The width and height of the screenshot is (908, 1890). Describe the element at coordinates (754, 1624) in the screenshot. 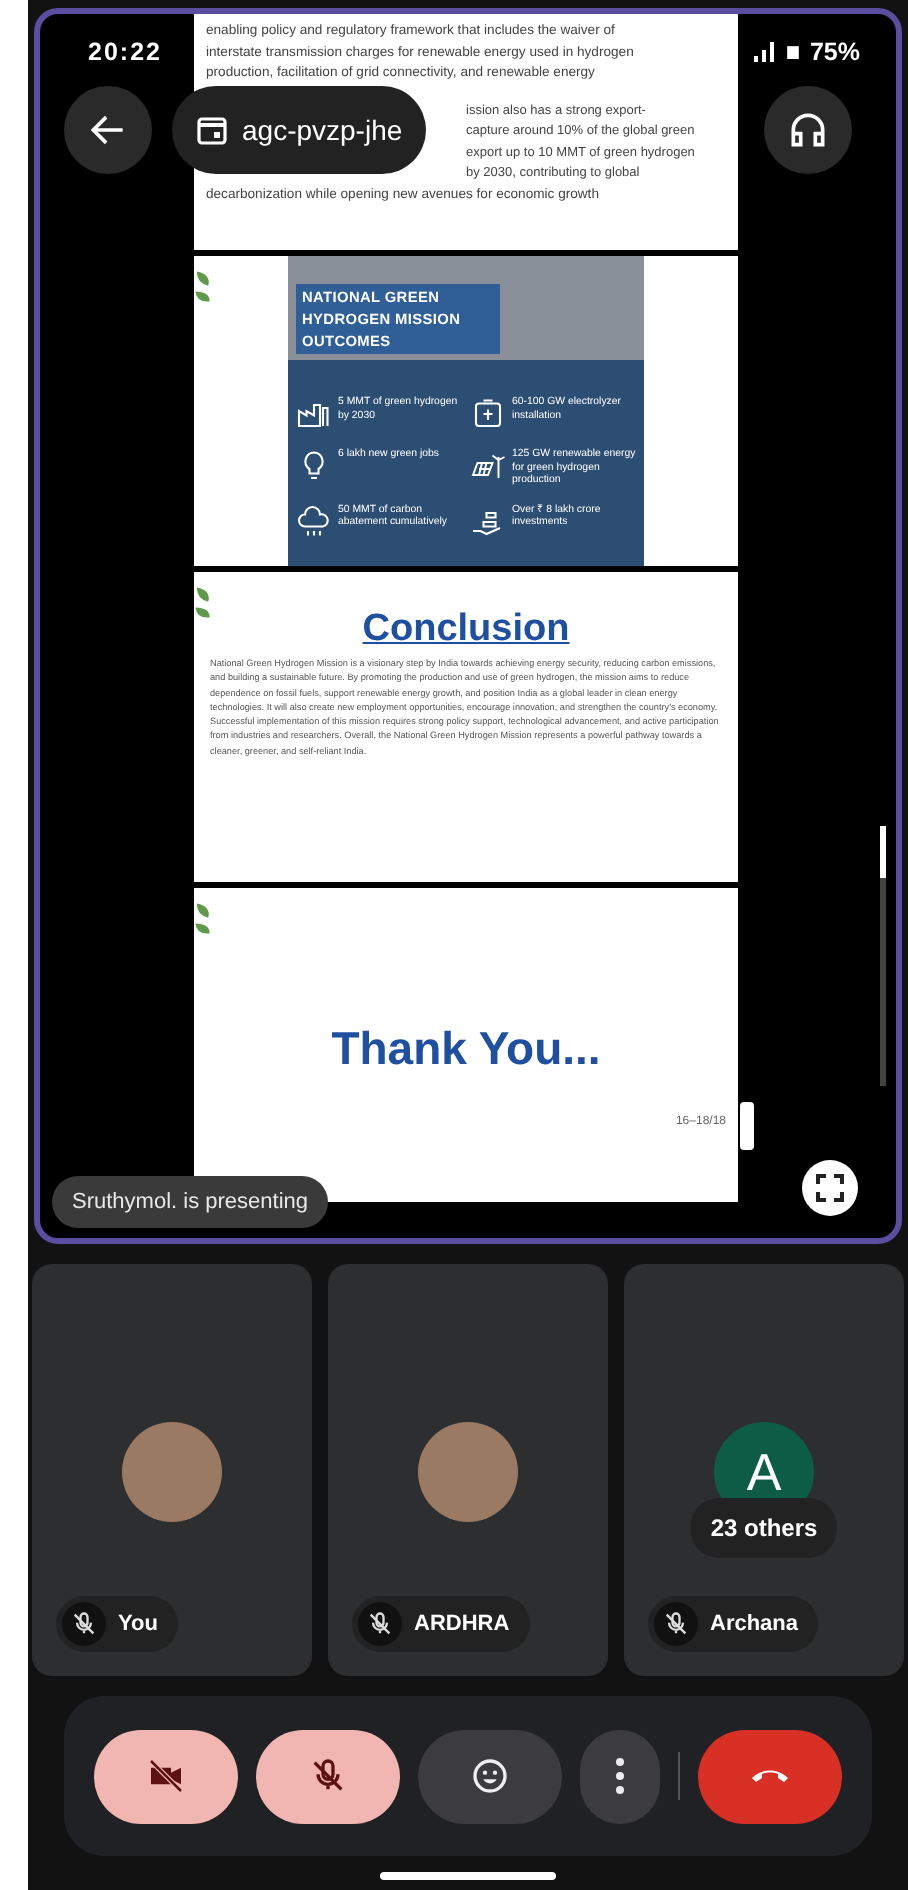

I see `participant-name: Archana` at that location.